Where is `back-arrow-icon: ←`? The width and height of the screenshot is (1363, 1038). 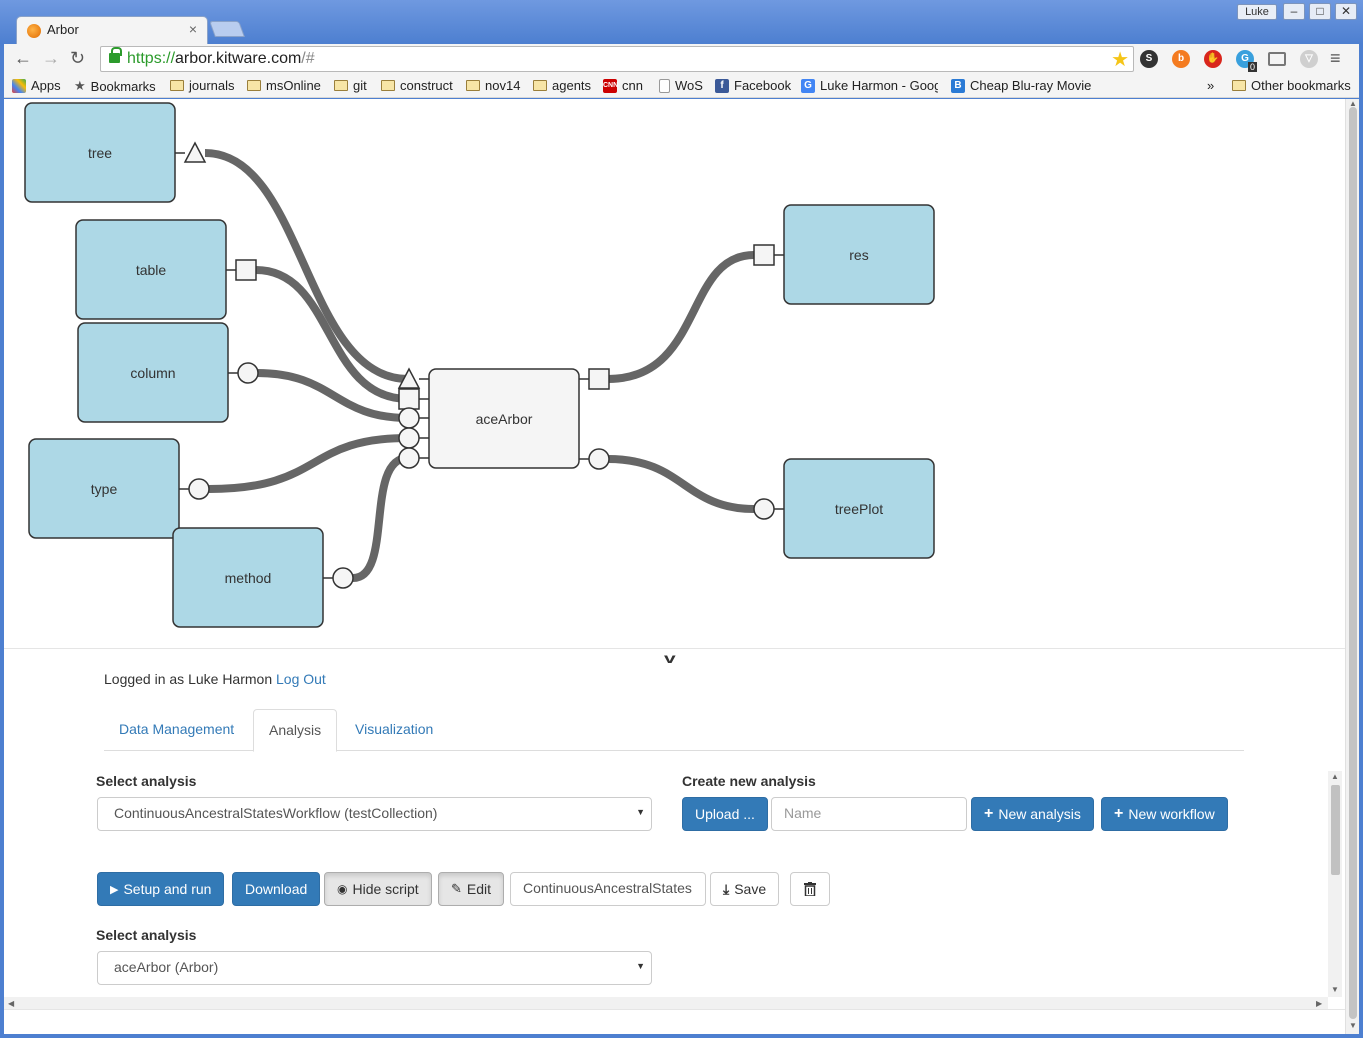 back-arrow-icon: ← is located at coordinates (23, 58).